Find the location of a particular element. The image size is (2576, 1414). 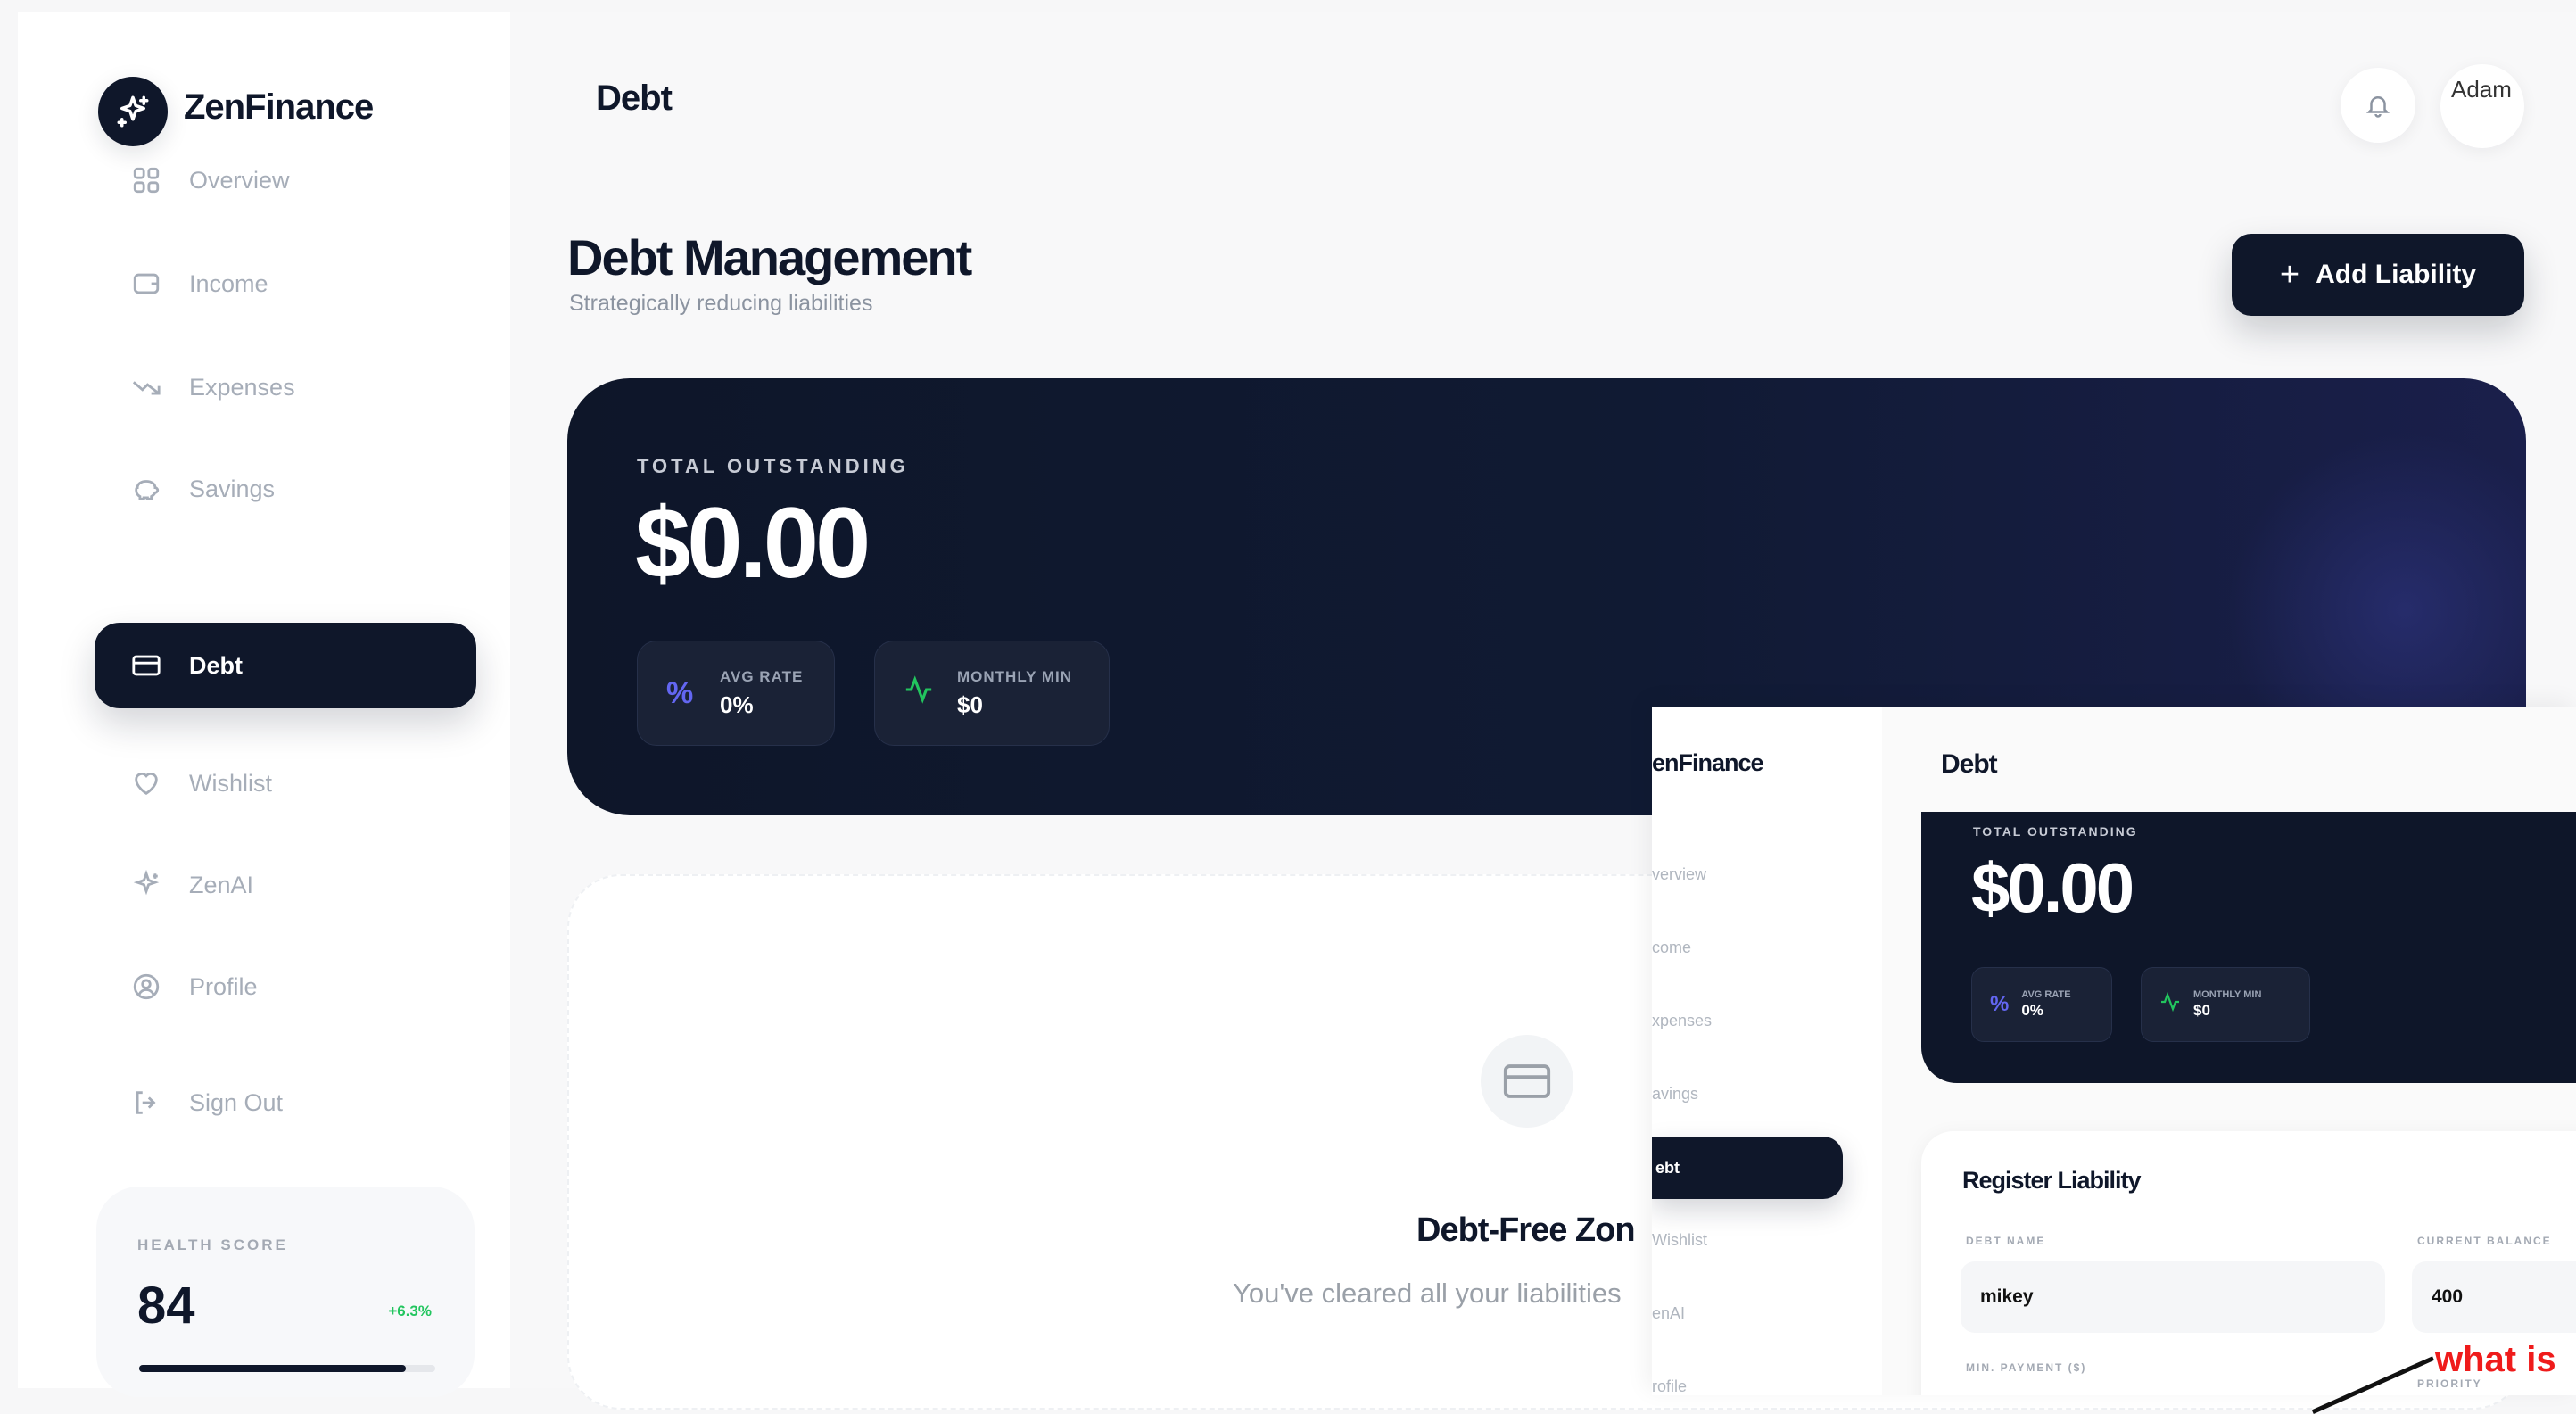

sidebar-item-label: Savings is located at coordinates (233, 488).